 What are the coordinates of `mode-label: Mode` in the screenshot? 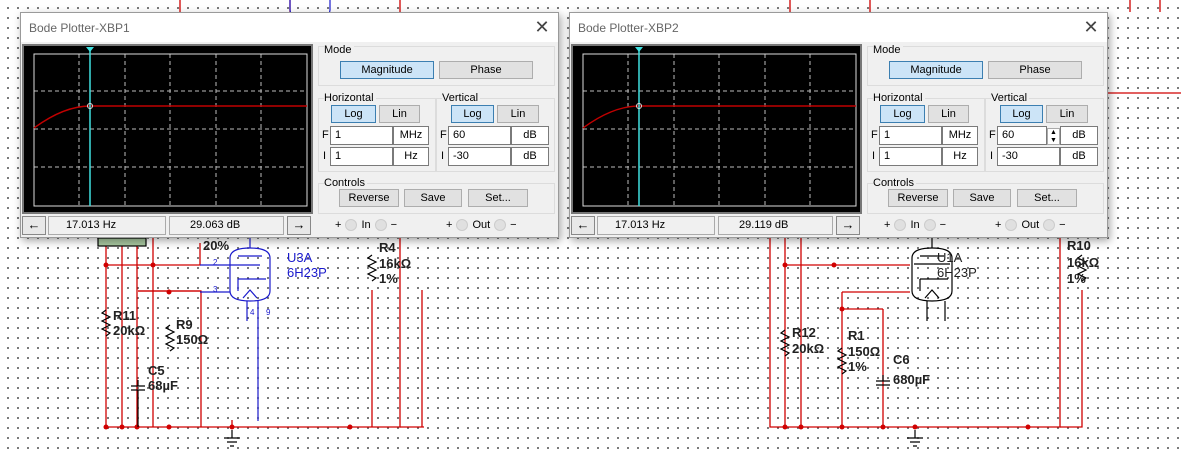 It's located at (339, 50).